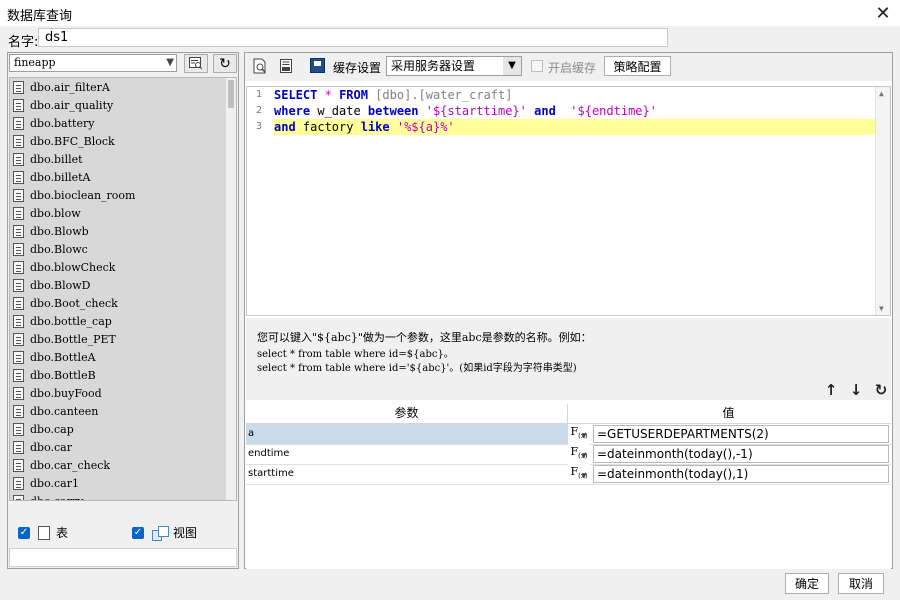 The image size is (900, 600). Describe the element at coordinates (637, 66) in the screenshot. I see `strategy-config-button: 策略配置` at that location.